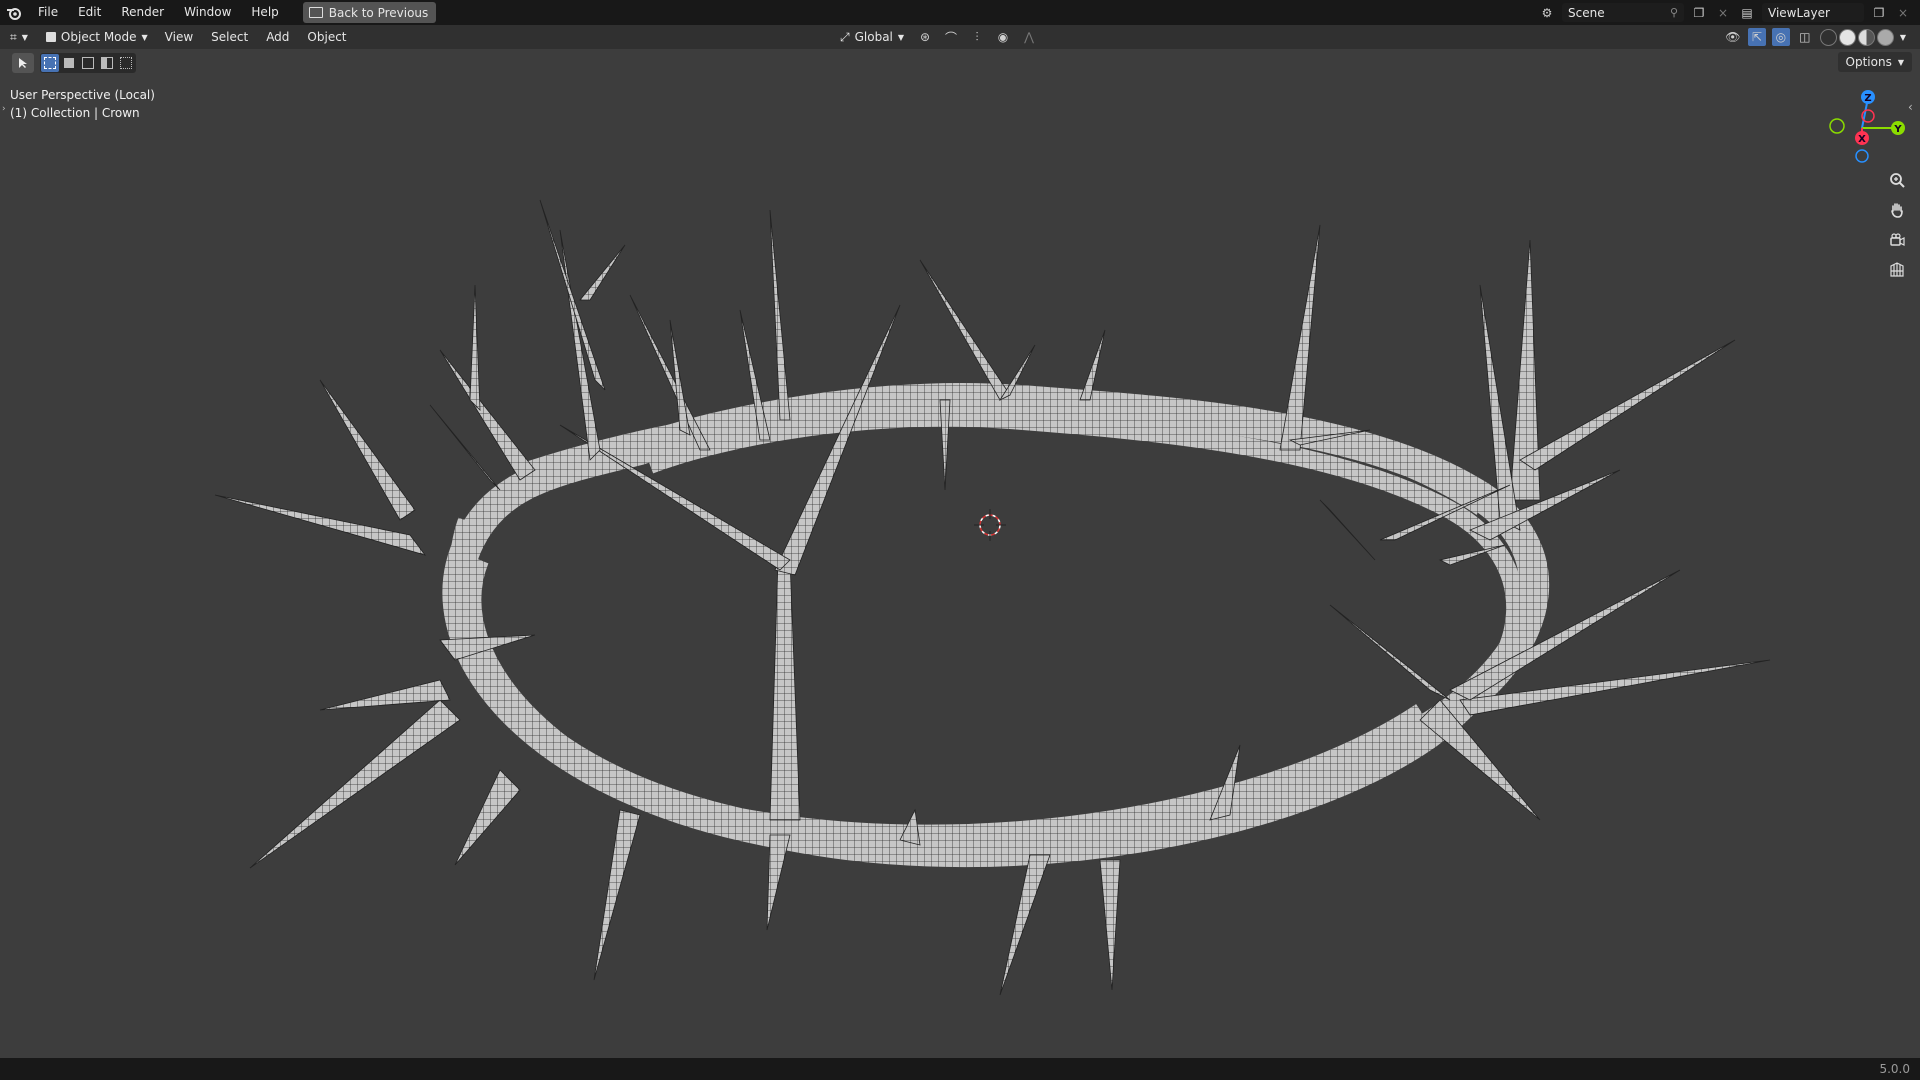 The image size is (1920, 1080). Describe the element at coordinates (1867, 98) in the screenshot. I see `z-axis-label: Z` at that location.